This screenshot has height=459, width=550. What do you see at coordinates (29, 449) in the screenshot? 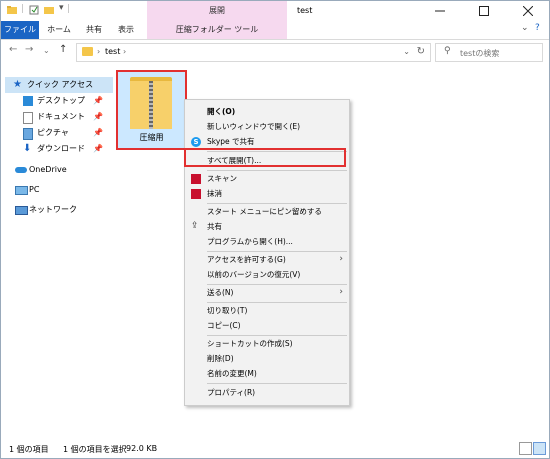
I see `status-item-count: 1 個の項目` at bounding box center [29, 449].